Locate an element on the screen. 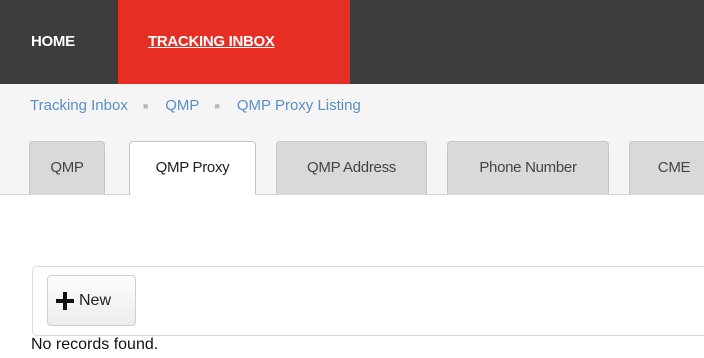  breadcrumb-qmp-proxy-listing: QMP Proxy Listing is located at coordinates (299, 105).